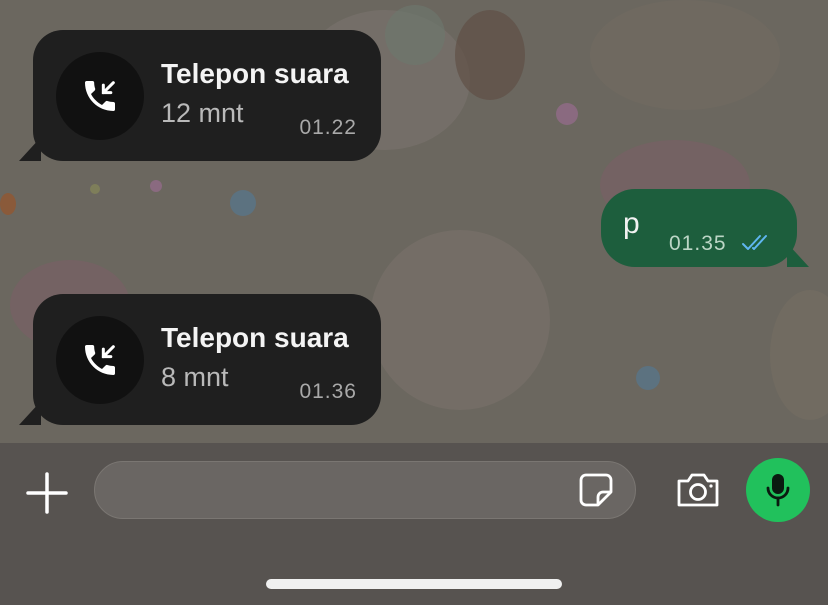  Describe the element at coordinates (200, 359) in the screenshot. I see `call-message-bubble: Telepon suara 8 mnt 01.36` at that location.